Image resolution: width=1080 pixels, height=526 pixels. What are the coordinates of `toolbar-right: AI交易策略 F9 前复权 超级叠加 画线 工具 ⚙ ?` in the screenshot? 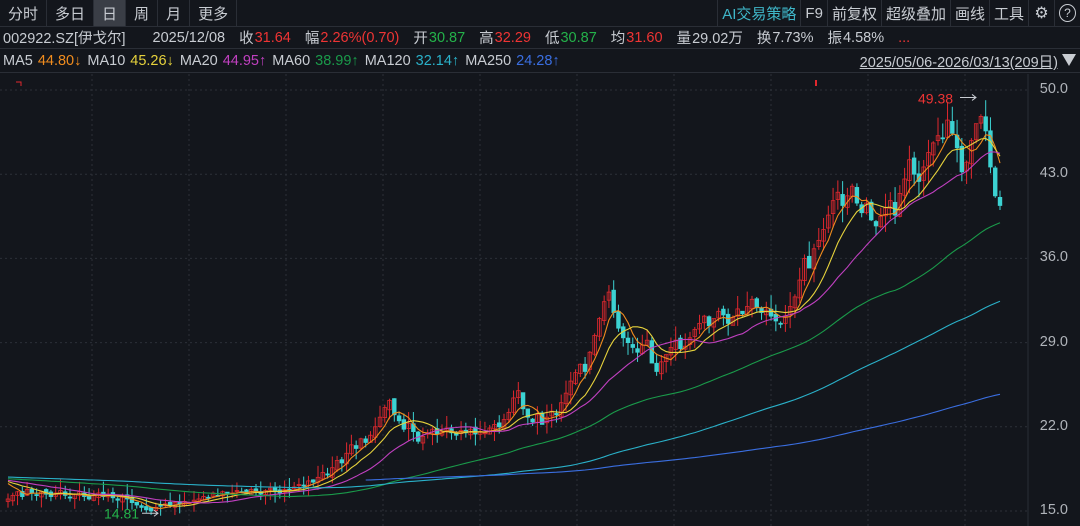 It's located at (898, 13).